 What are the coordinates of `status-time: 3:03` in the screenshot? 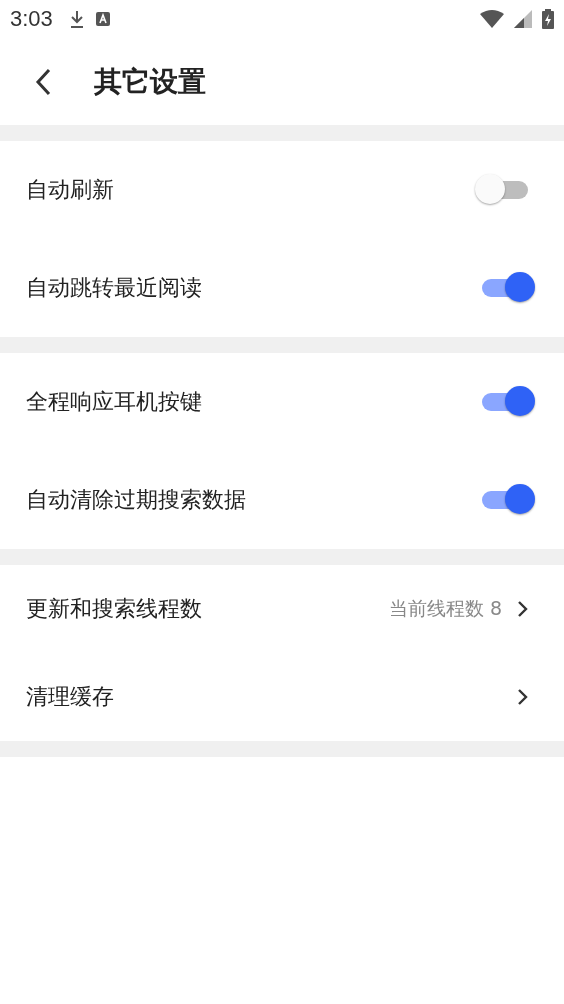 It's located at (31, 19).